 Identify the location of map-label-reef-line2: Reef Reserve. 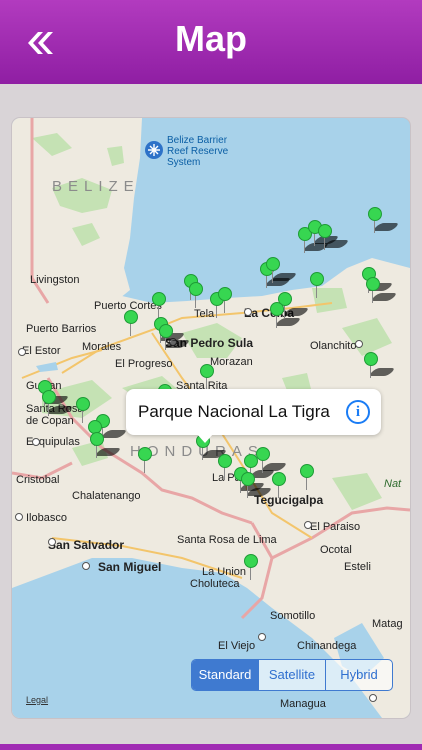
(198, 151).